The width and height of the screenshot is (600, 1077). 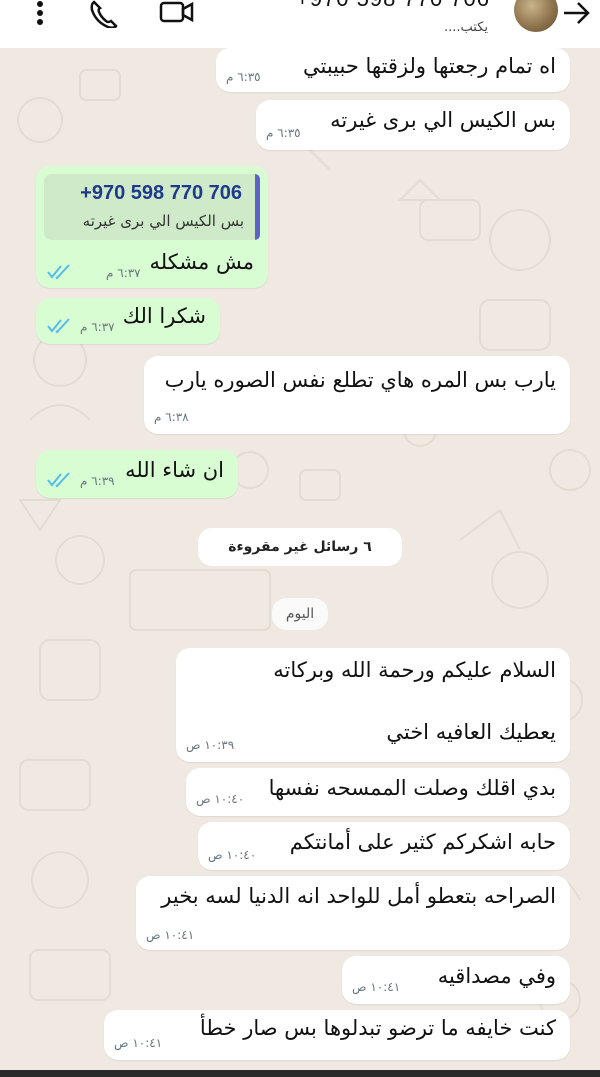 I want to click on message-bubble-incoming: اه تمام رجعتها ولزقتها حبيبتي ٦:٣٥ م, so click(x=393, y=70).